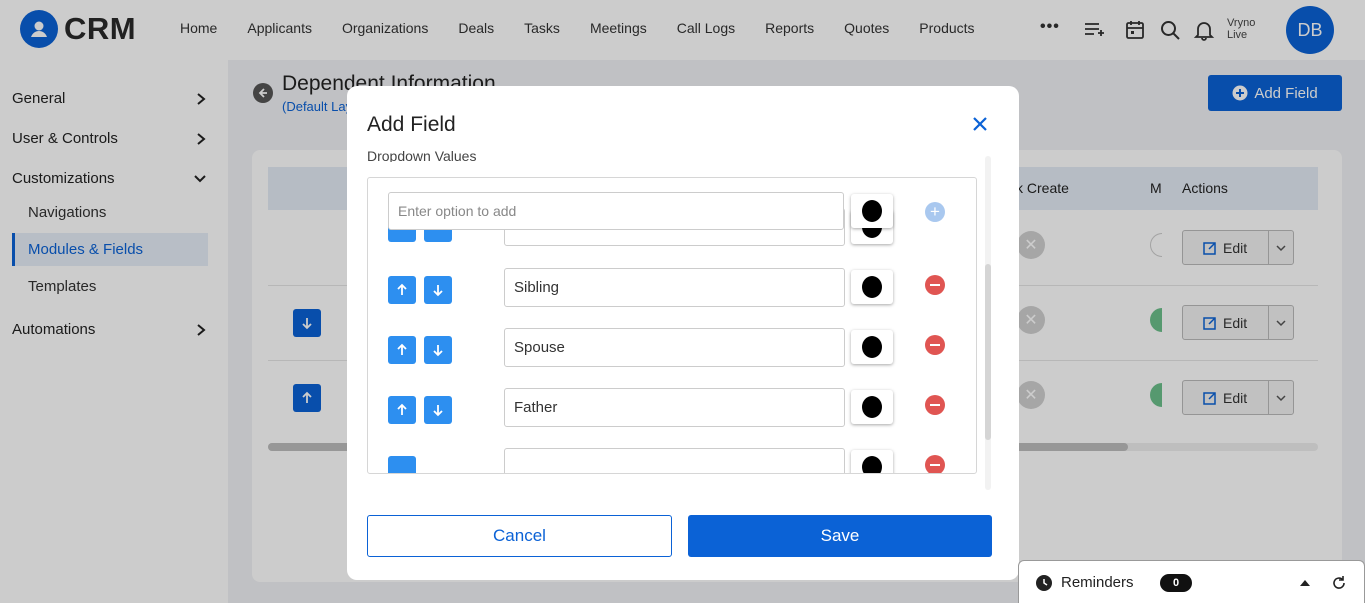  What do you see at coordinates (1097, 582) in the screenshot?
I see `reminders-label: Reminders` at bounding box center [1097, 582].